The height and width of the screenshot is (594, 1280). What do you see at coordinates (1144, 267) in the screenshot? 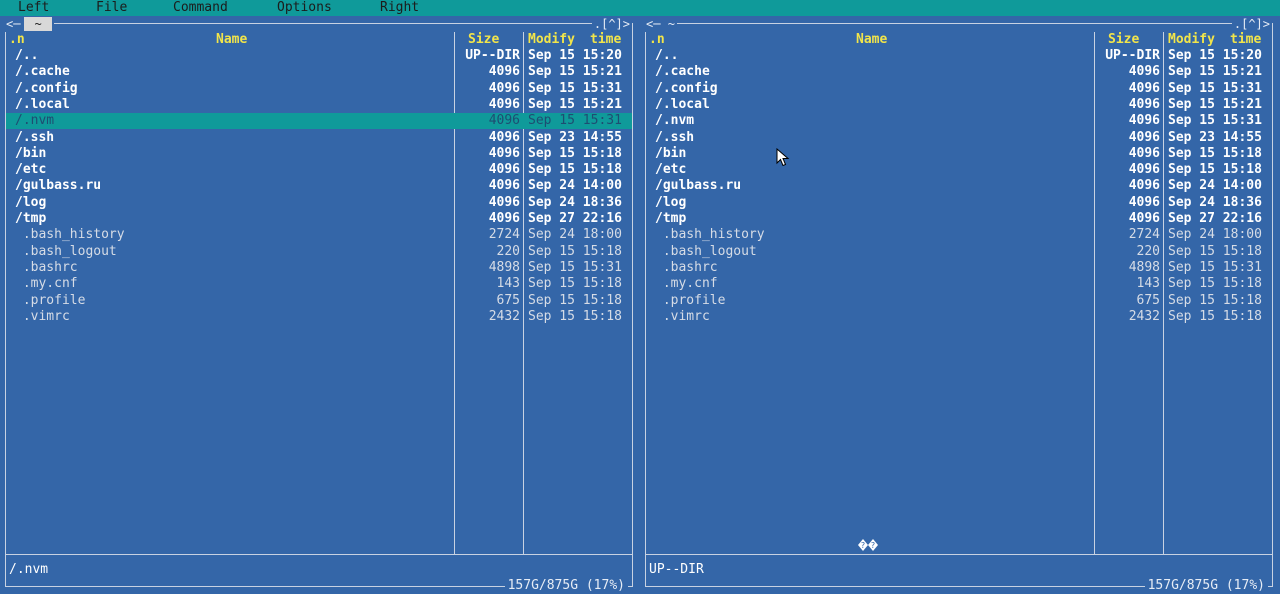
I see `file-size: 4898` at bounding box center [1144, 267].